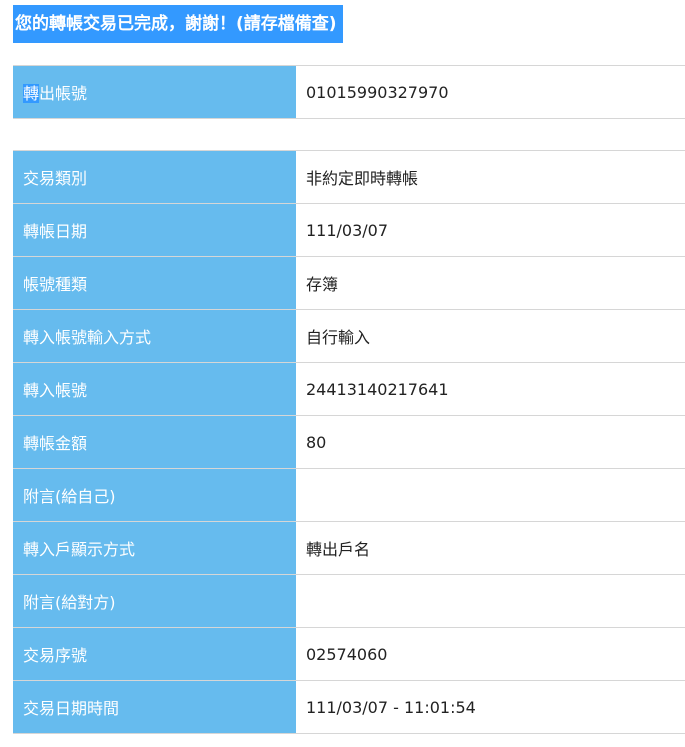 The image size is (685, 747). What do you see at coordinates (490, 283) in the screenshot?
I see `account-type-value: 存簿` at bounding box center [490, 283].